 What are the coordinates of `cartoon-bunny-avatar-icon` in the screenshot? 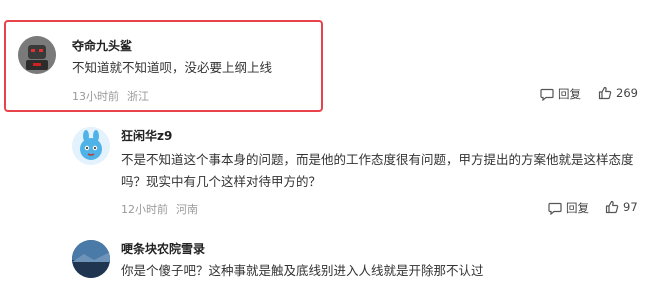 It's located at (91, 146).